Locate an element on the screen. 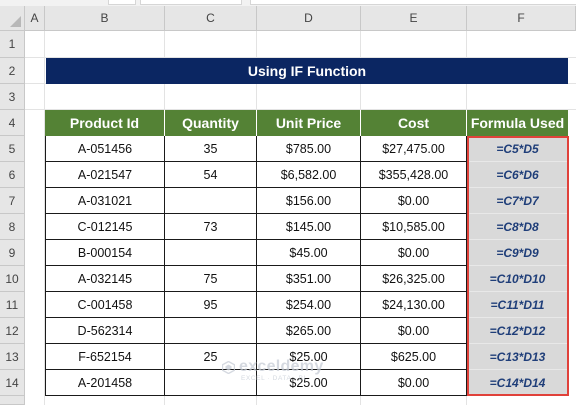 The height and width of the screenshot is (405, 576). row-header-3: 3 is located at coordinates (12, 97).